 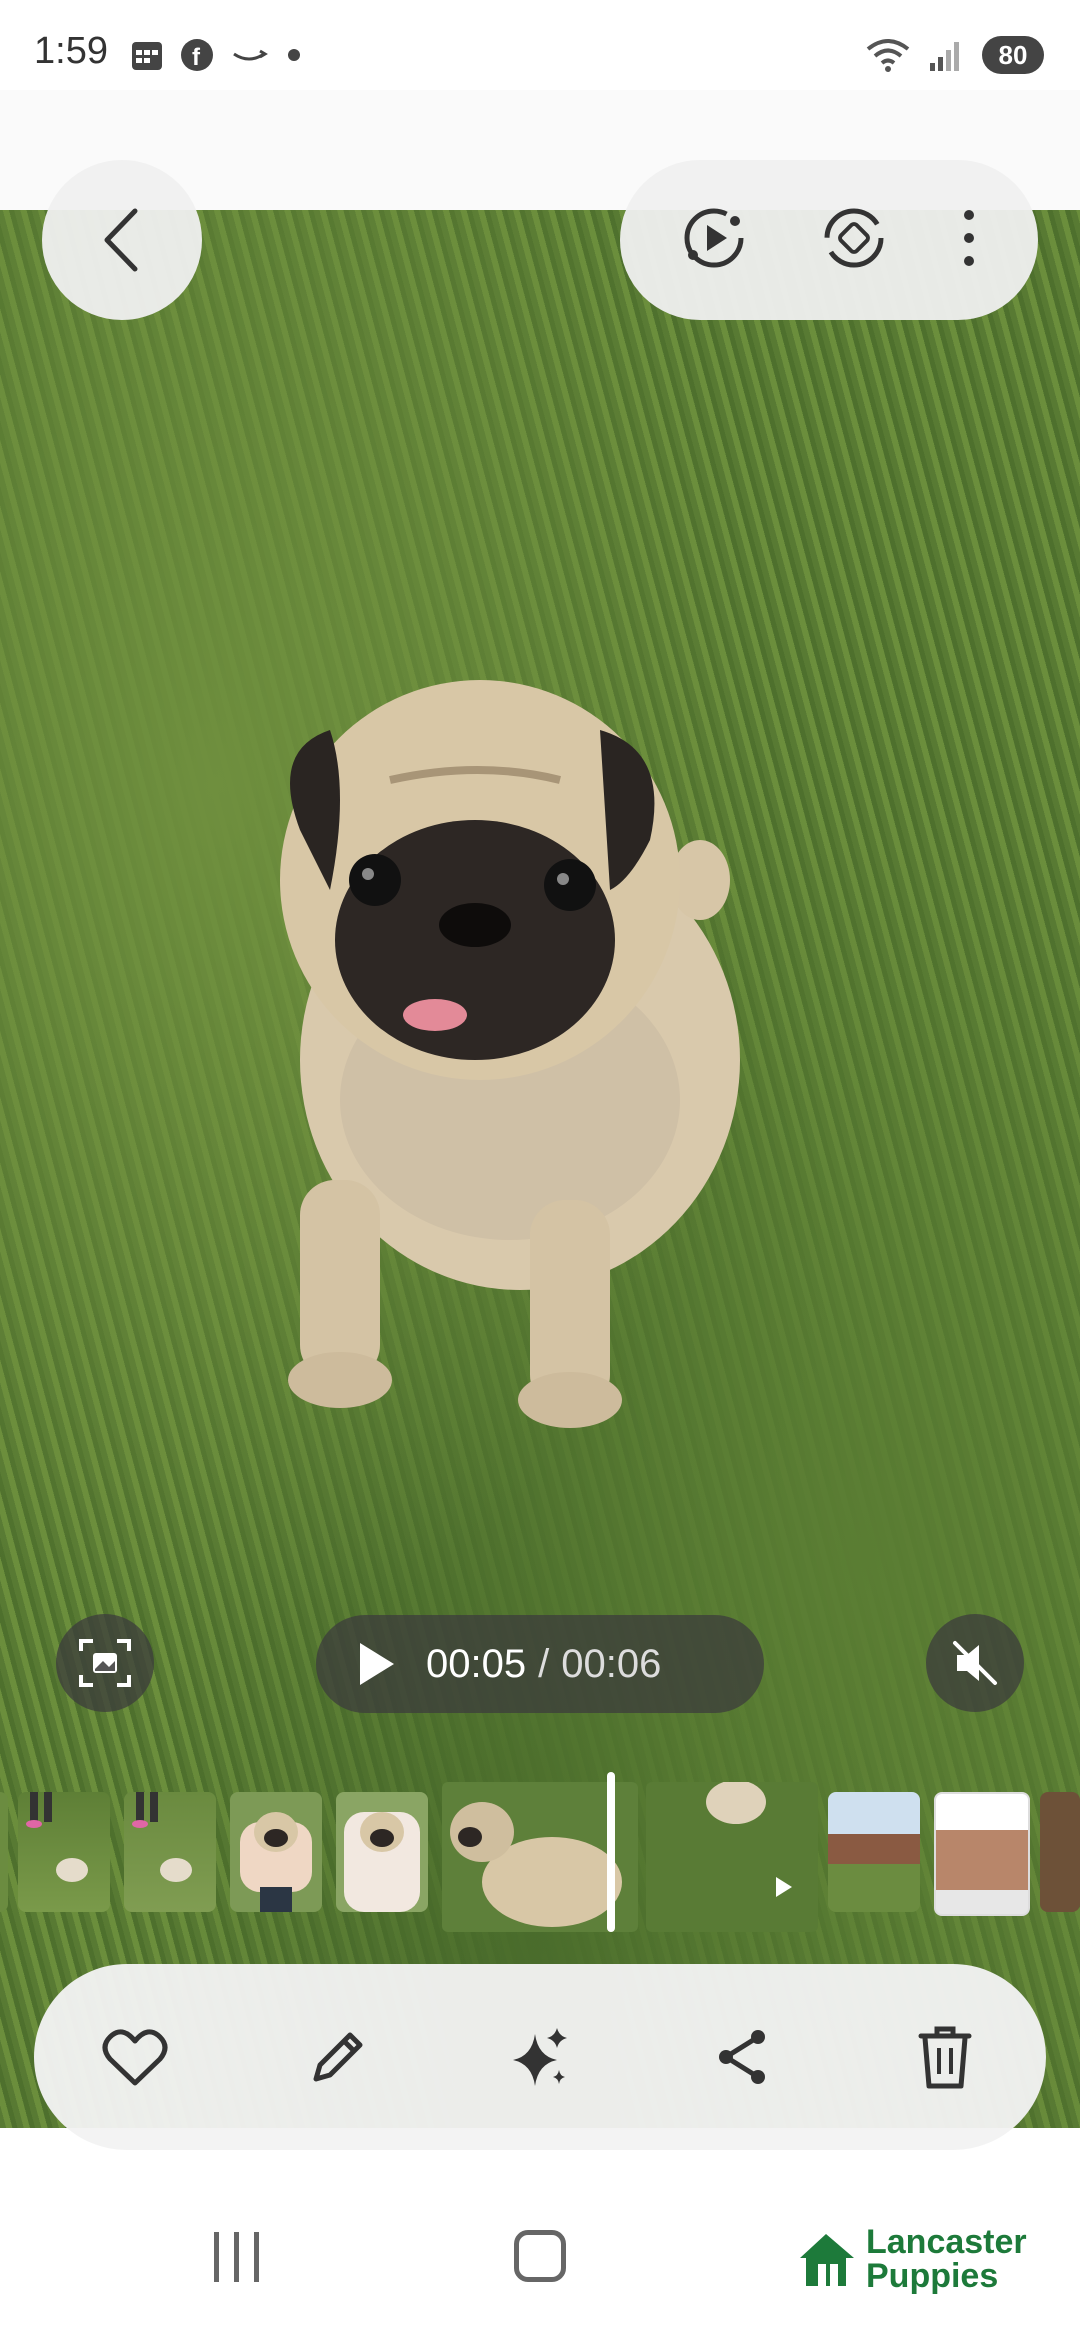 I want to click on trash-icon, so click(x=945, y=2057).